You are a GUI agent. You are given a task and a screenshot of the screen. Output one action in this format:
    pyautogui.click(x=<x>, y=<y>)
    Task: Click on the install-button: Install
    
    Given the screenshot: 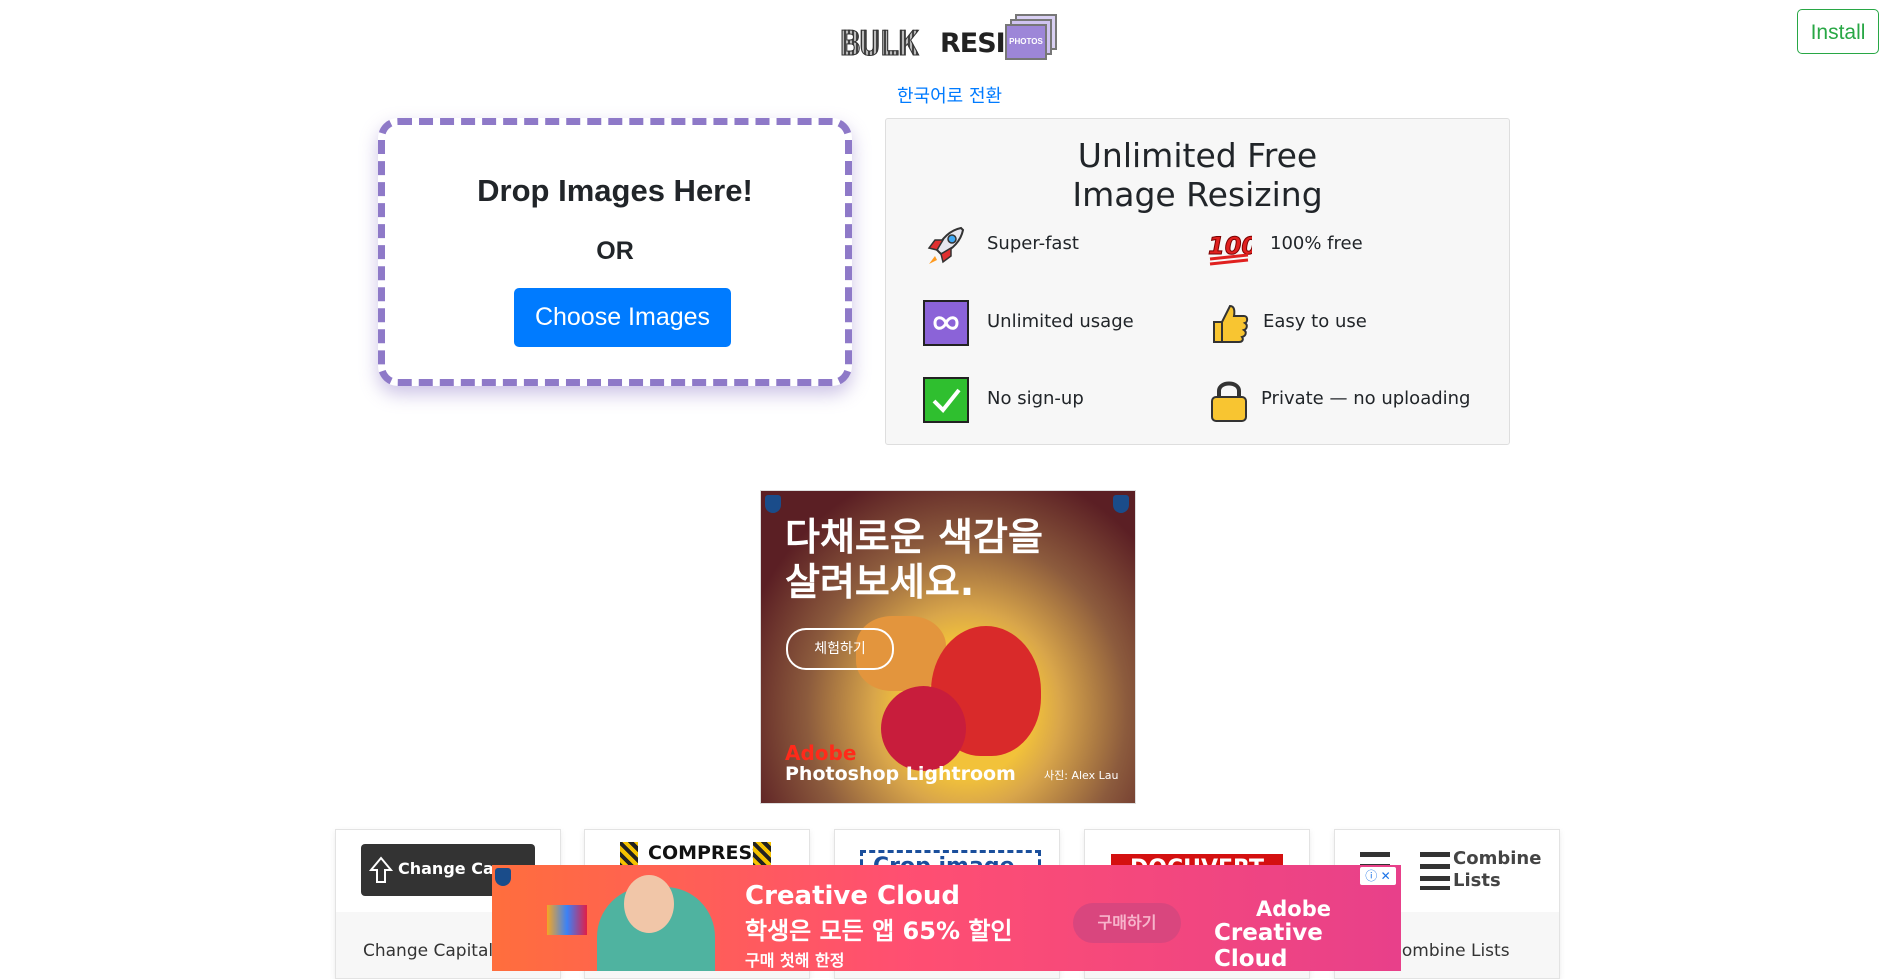 What is the action you would take?
    pyautogui.click(x=1838, y=31)
    